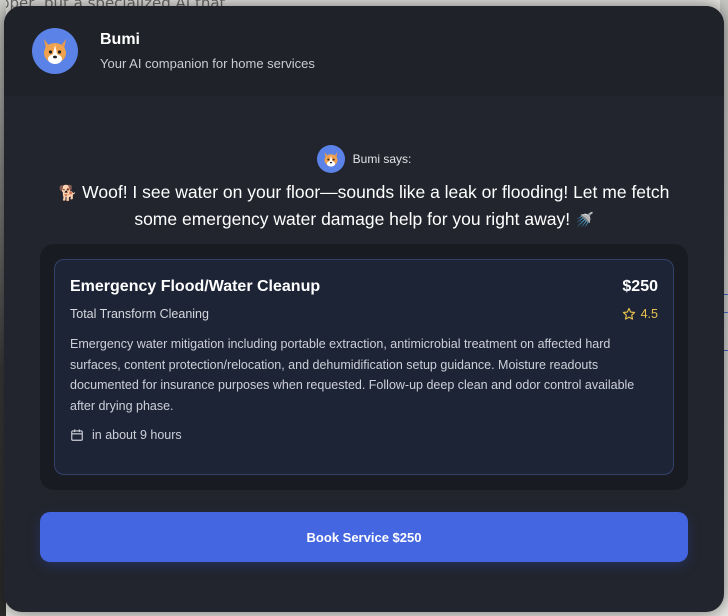 This screenshot has height=616, width=728. What do you see at coordinates (584, 220) in the screenshot?
I see `shower-emoji-icon: 🚿` at bounding box center [584, 220].